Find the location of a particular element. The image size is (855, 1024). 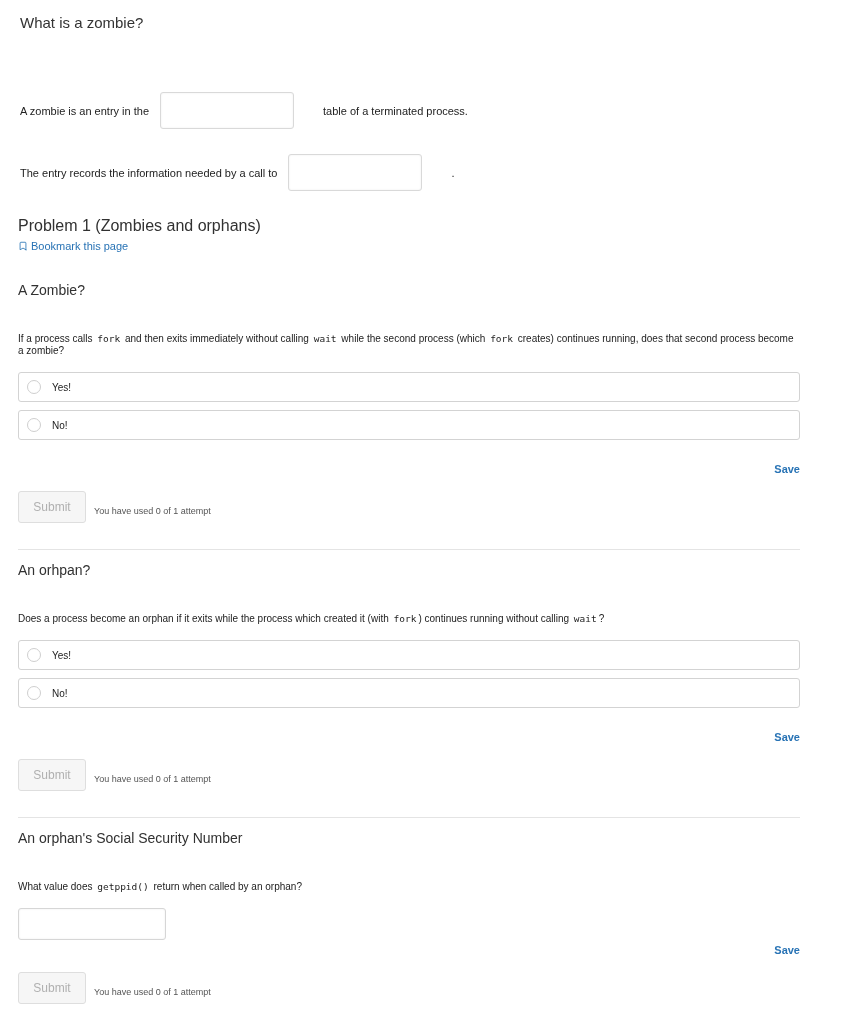

intro-title: What is a zombie? is located at coordinates (82, 23).